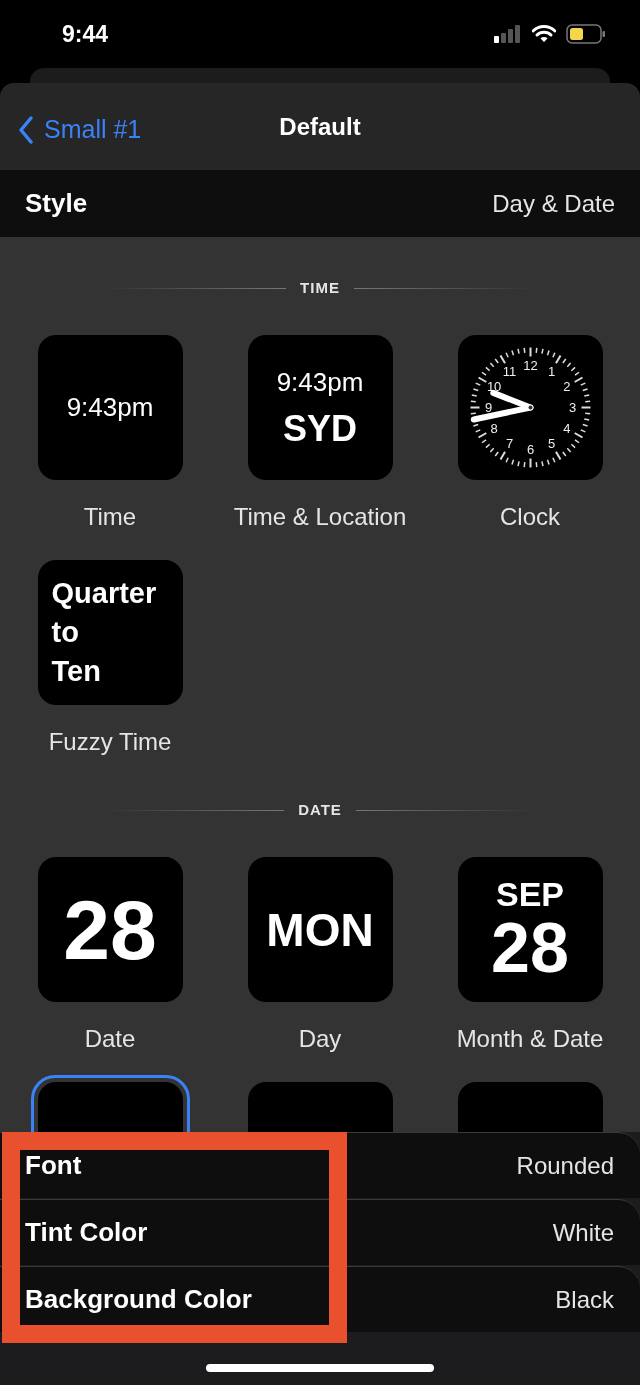  Describe the element at coordinates (56, 203) in the screenshot. I see `row-label: Style` at that location.